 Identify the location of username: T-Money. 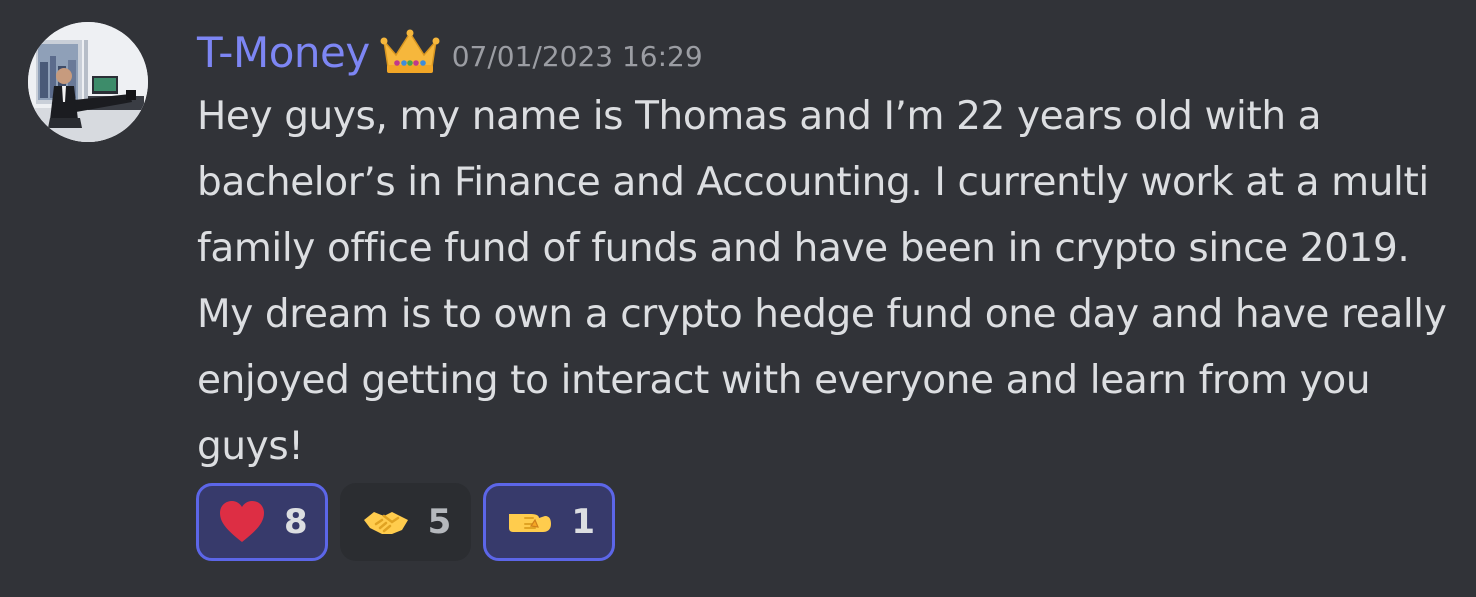
(283, 52).